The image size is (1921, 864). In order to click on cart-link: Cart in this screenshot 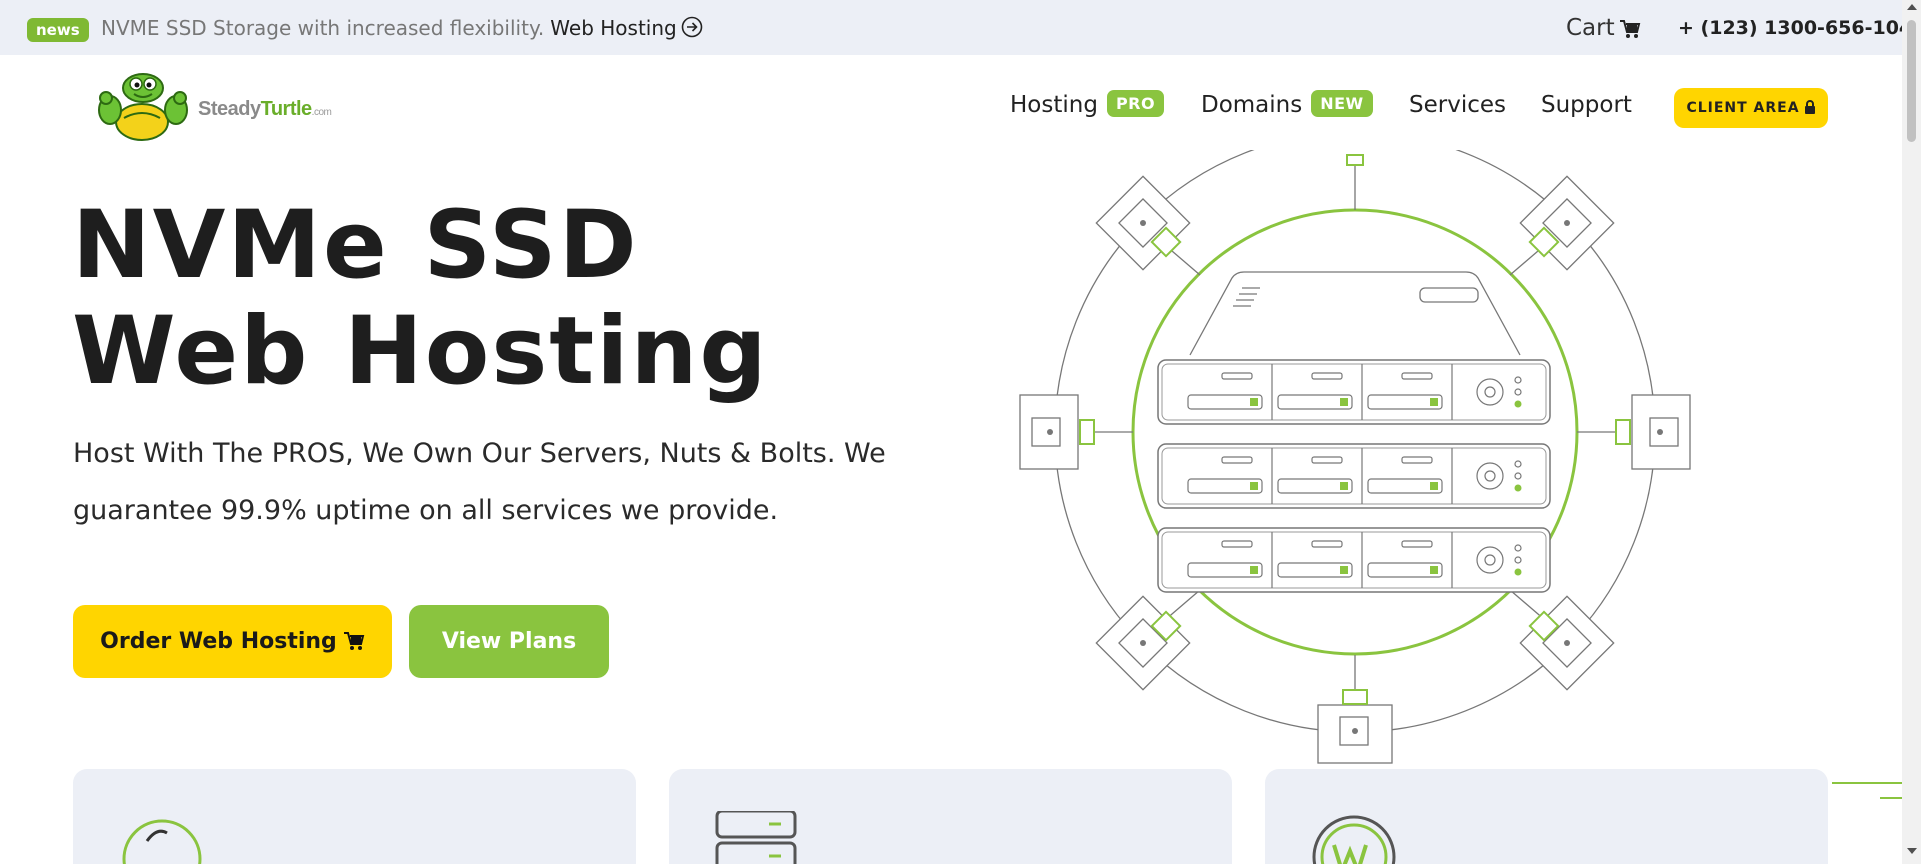, I will do `click(1603, 28)`.